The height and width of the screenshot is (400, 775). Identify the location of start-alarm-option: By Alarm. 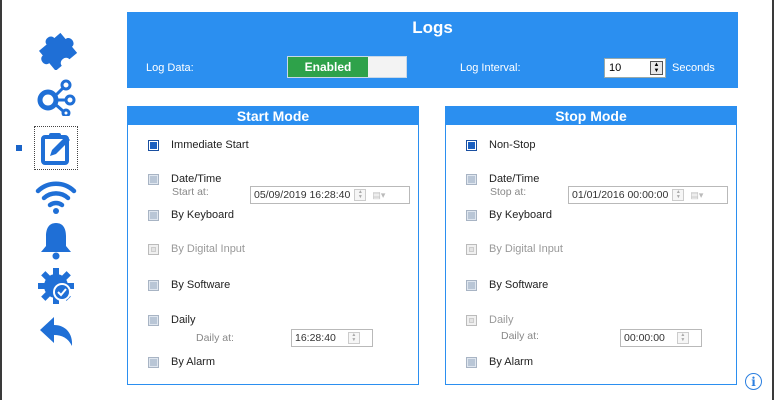
(181, 362).